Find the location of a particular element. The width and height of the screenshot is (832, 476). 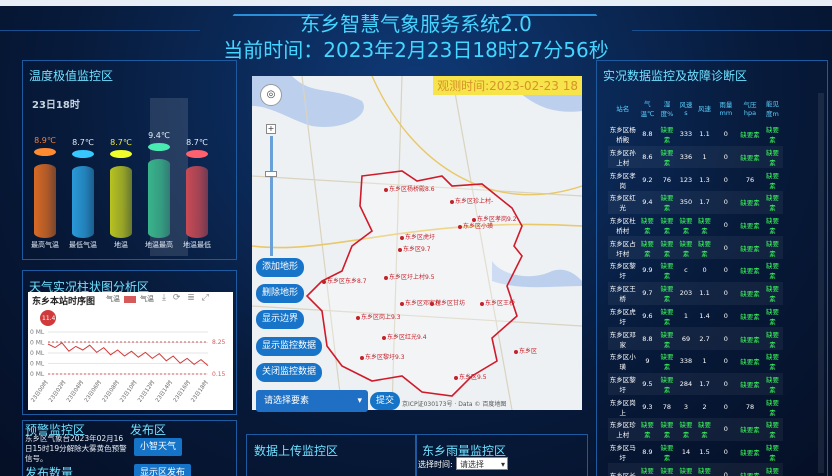

current-time: 当前时间：2023年2月23日18时27分56秒 is located at coordinates (416, 50).